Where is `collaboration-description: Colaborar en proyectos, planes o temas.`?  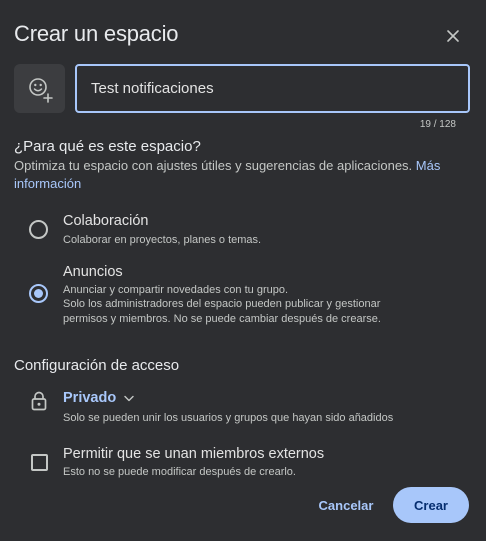 collaboration-description: Colaborar en proyectos, planes o temas. is located at coordinates (162, 240).